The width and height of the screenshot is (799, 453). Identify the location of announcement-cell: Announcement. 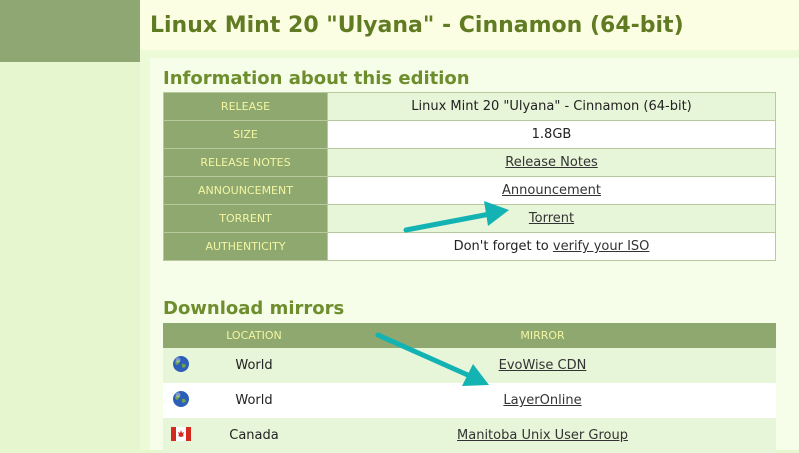
(551, 190).